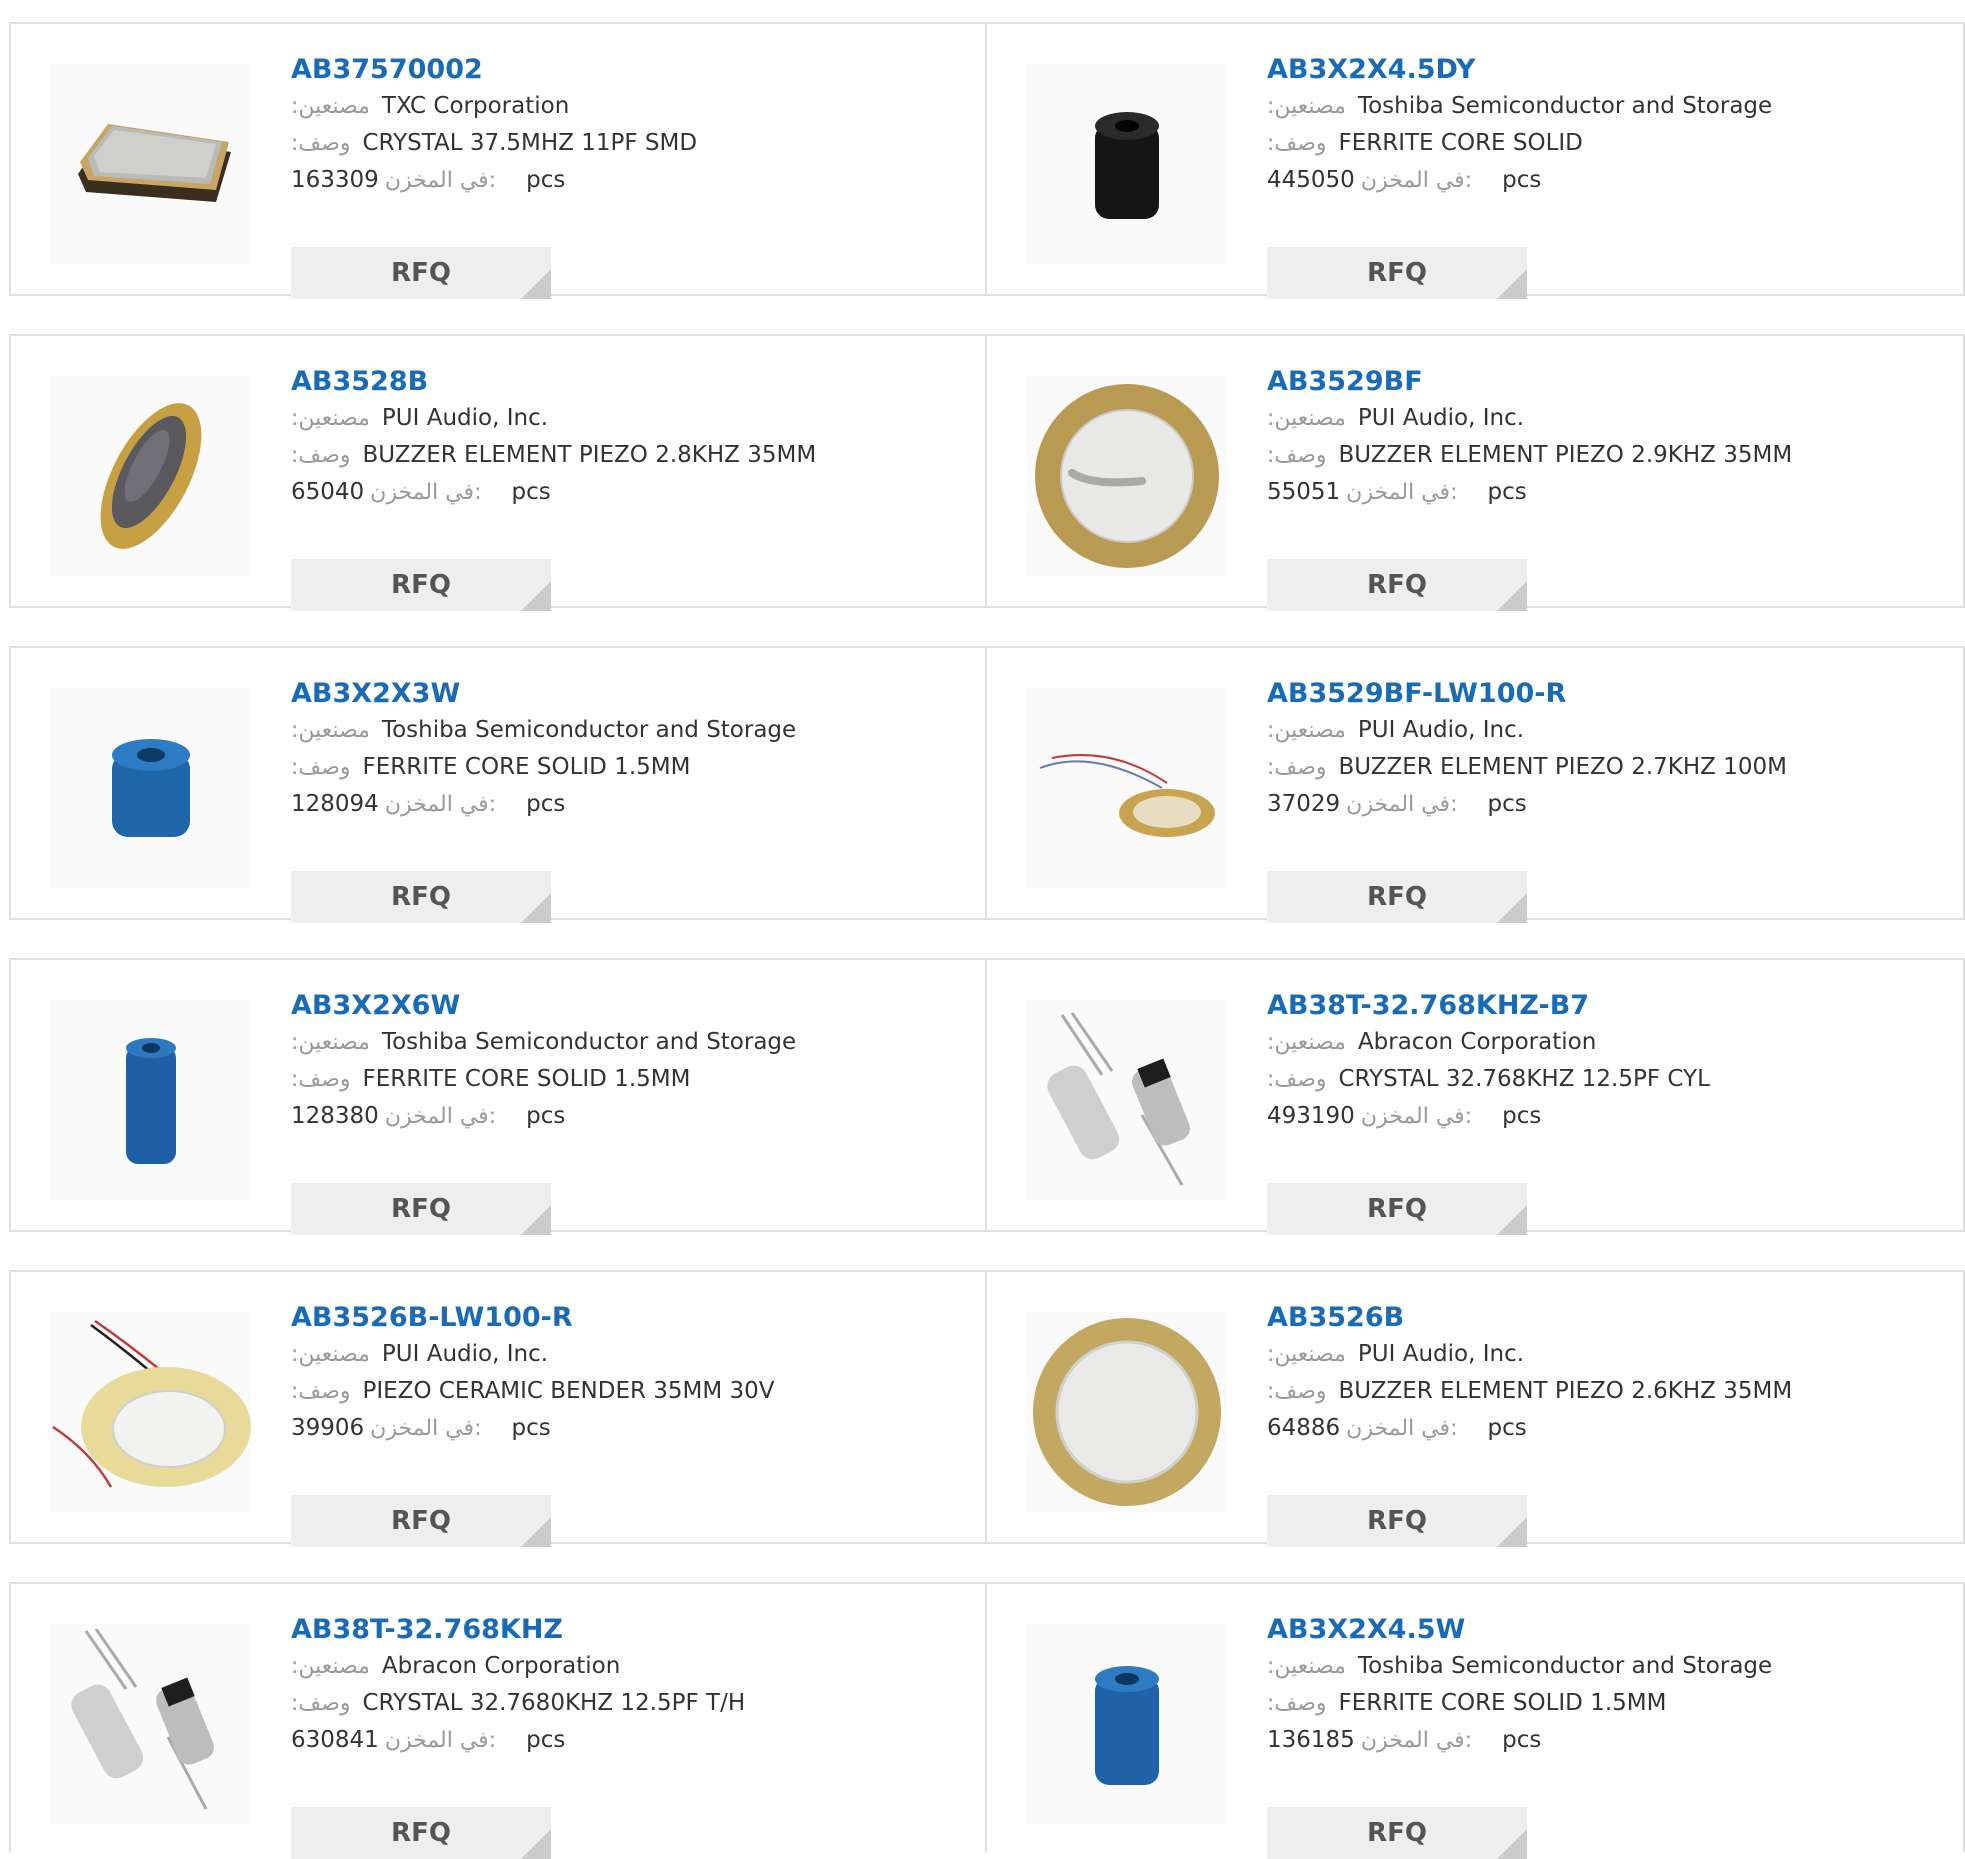 The height and width of the screenshot is (1859, 1965). Describe the element at coordinates (1602, 694) in the screenshot. I see `part-number-link: AB3529BF-LW100-R` at that location.